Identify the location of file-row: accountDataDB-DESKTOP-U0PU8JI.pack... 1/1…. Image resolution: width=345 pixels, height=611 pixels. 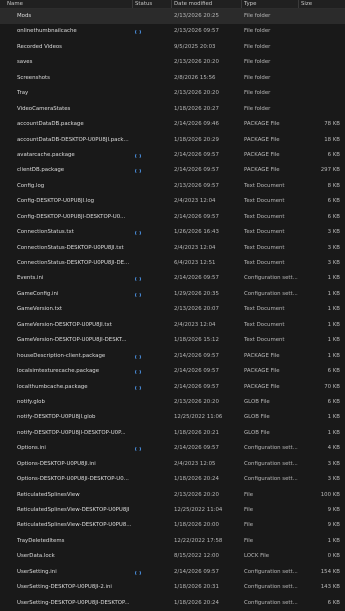
(172, 140).